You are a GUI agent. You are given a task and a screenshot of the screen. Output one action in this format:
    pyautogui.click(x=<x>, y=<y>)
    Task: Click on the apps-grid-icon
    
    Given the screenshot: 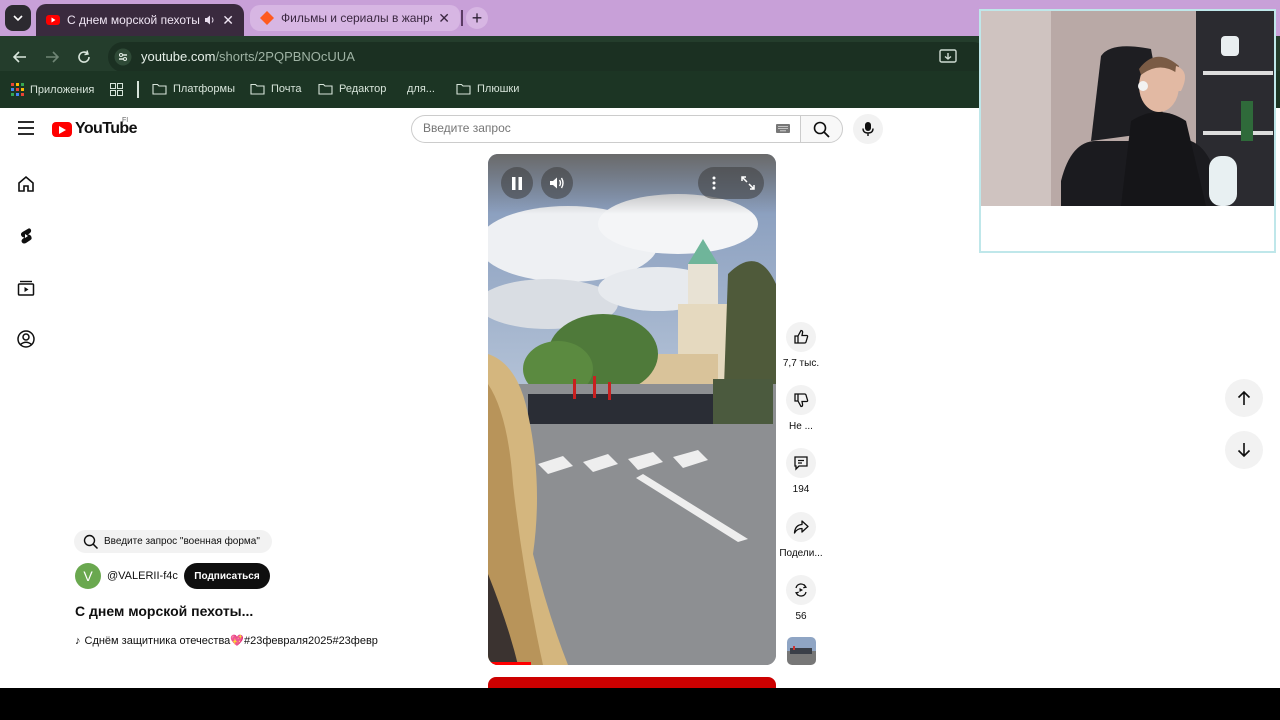 What is the action you would take?
    pyautogui.click(x=17, y=89)
    